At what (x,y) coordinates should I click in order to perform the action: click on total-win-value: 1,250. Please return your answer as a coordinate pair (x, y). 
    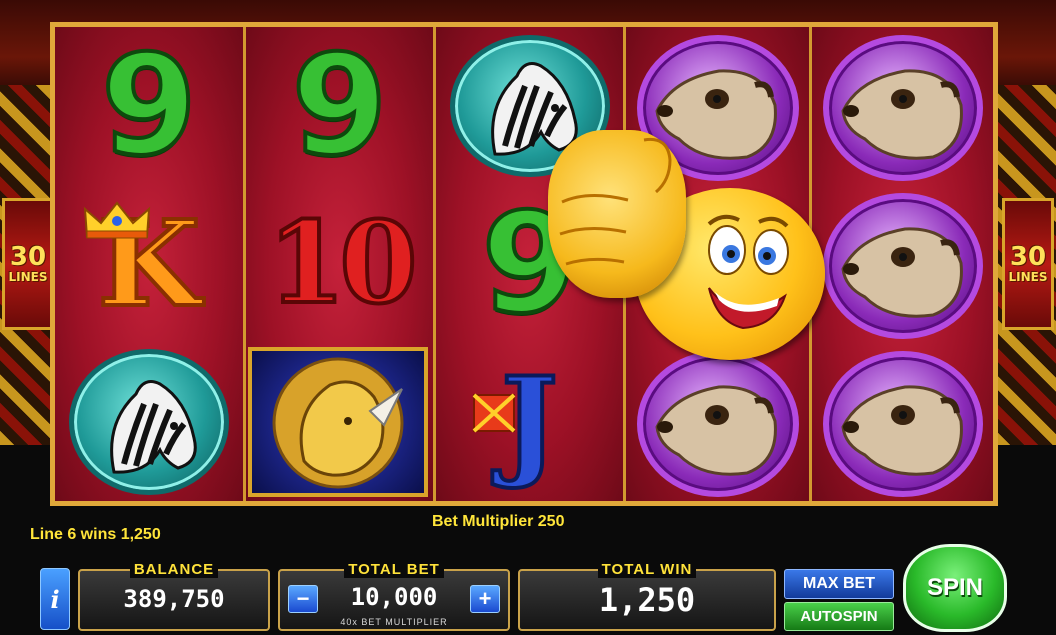
    Looking at the image, I should click on (647, 600).